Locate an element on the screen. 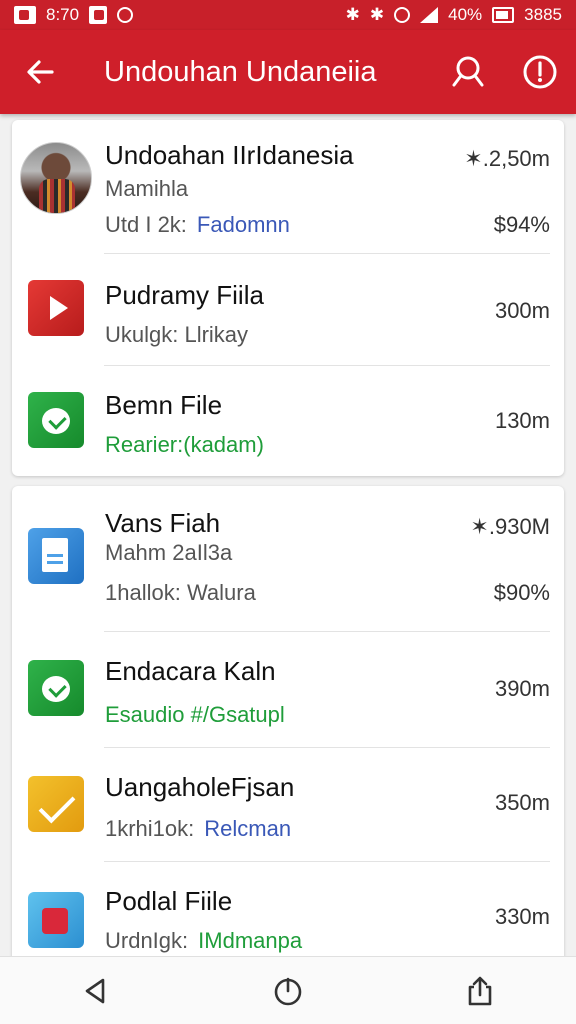 The image size is (576, 1024). document-icon is located at coordinates (56, 556).